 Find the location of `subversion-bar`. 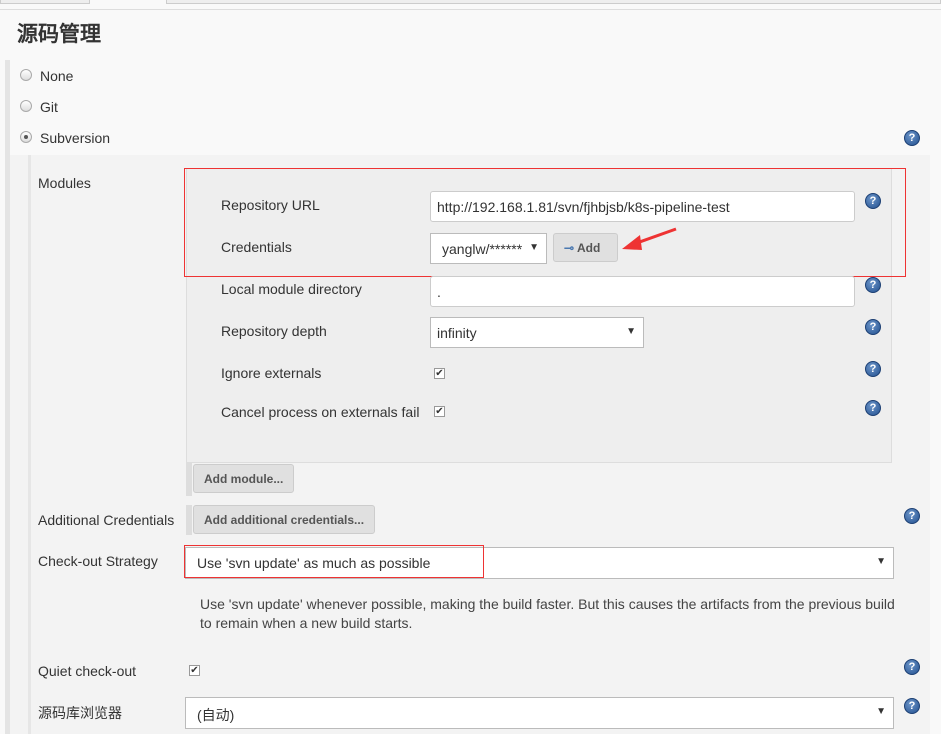

subversion-bar is located at coordinates (29, 444).